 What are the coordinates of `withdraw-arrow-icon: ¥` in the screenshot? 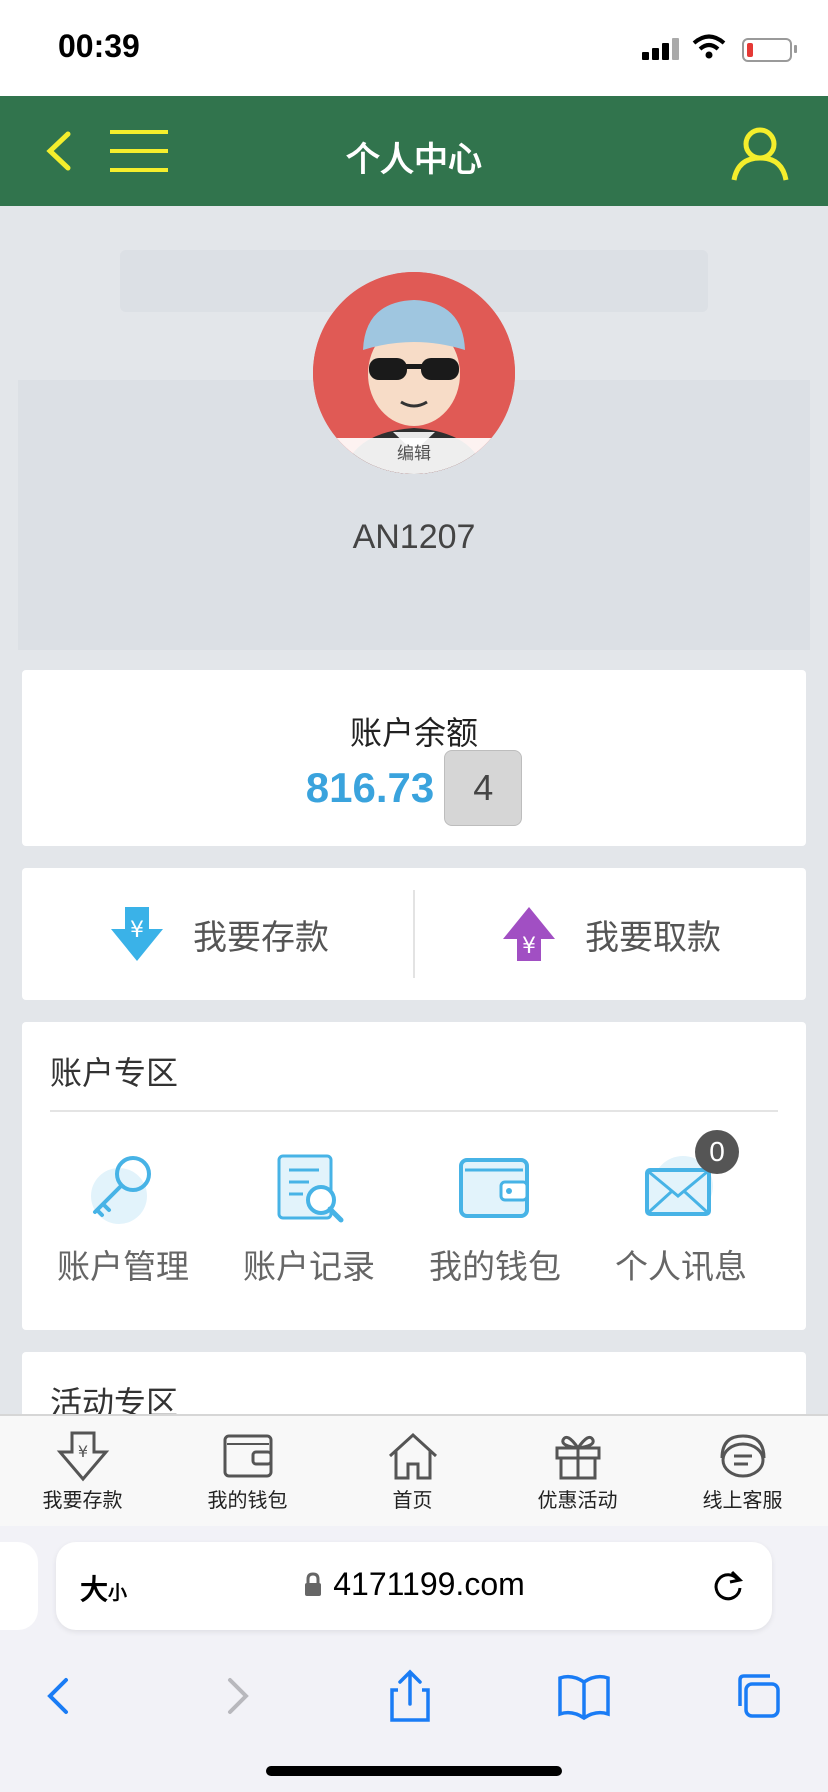 It's located at (529, 934).